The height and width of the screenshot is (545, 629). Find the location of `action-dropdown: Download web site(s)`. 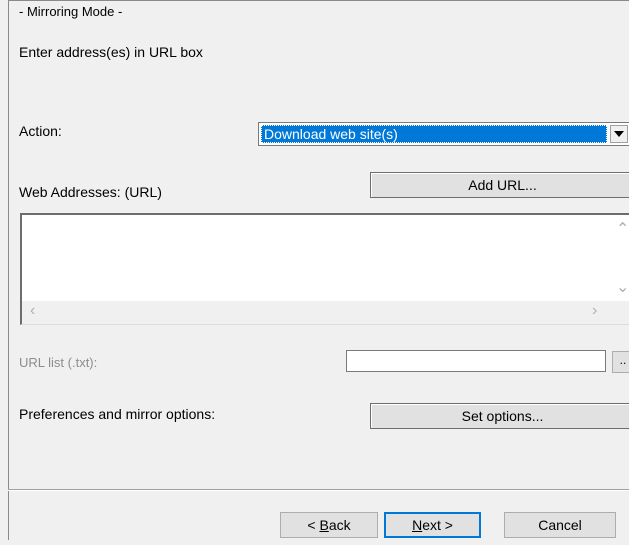

action-dropdown: Download web site(s) is located at coordinates (443, 134).